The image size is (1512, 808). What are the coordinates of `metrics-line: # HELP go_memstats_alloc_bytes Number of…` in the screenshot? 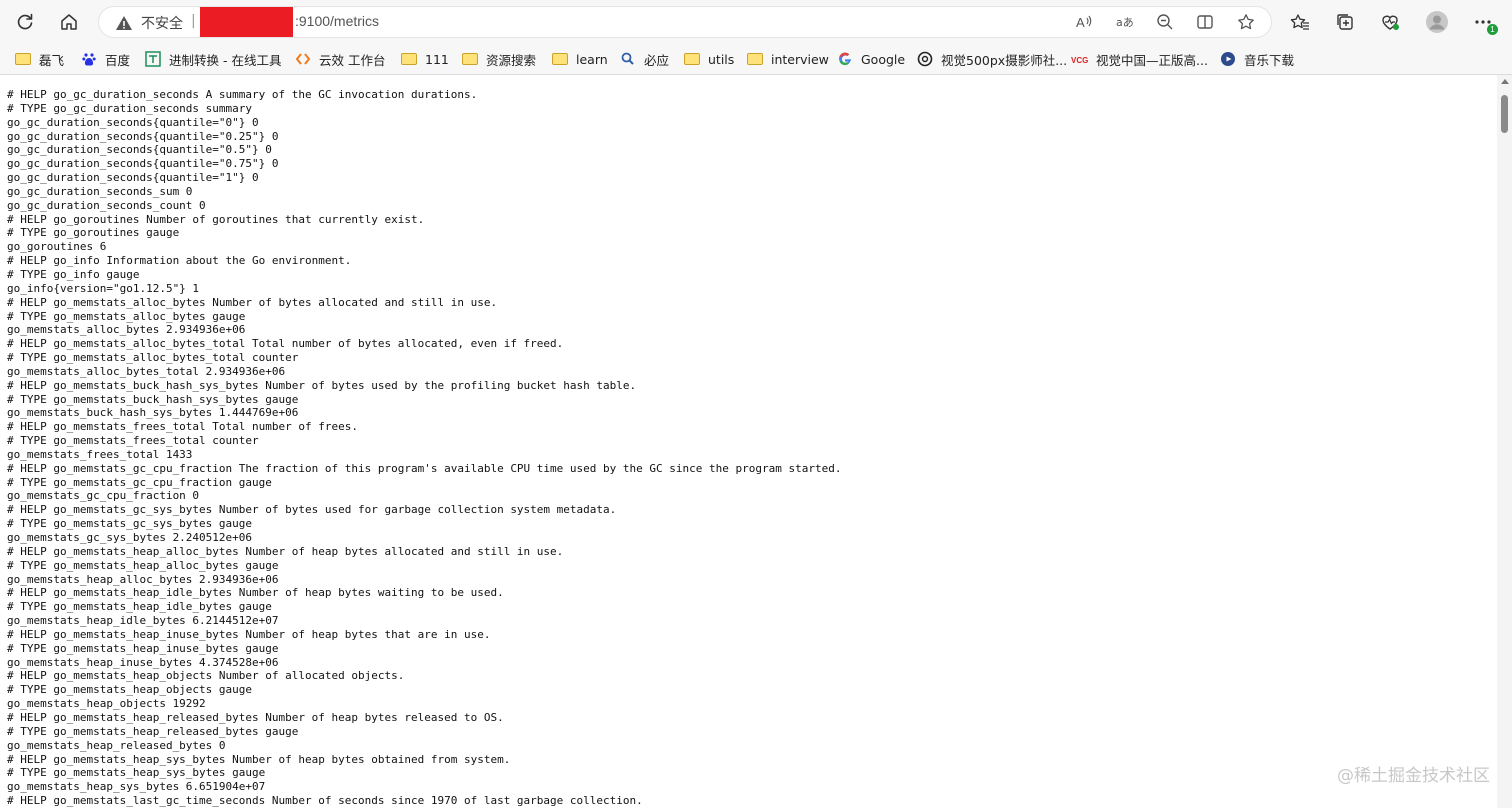 It's located at (252, 302).